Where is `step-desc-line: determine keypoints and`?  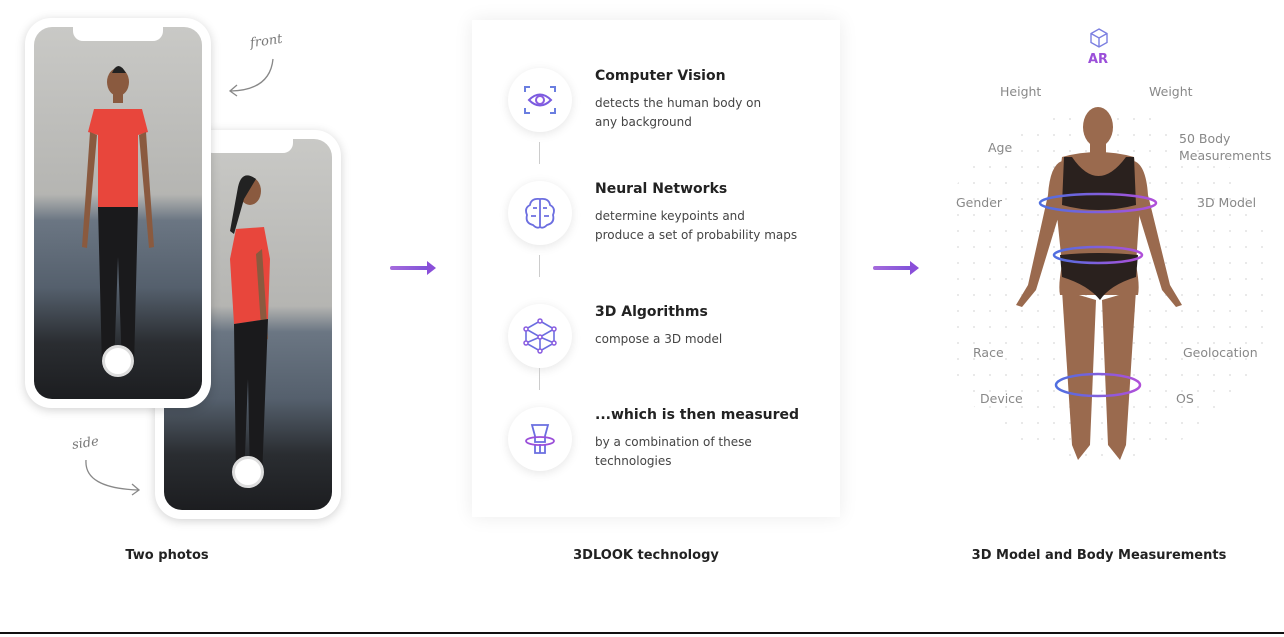
step-desc-line: determine keypoints and is located at coordinates (670, 216).